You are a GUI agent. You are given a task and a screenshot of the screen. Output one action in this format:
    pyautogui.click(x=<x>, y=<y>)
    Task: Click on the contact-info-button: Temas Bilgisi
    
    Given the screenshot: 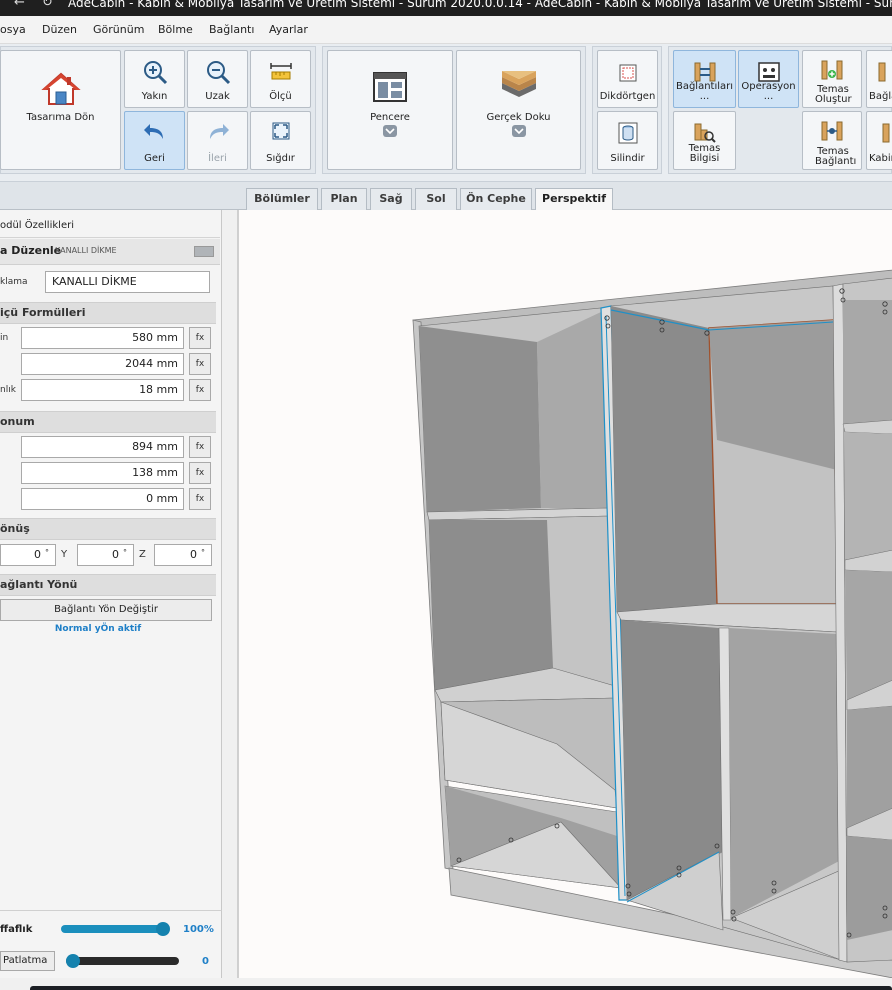 What is the action you would take?
    pyautogui.click(x=704, y=140)
    